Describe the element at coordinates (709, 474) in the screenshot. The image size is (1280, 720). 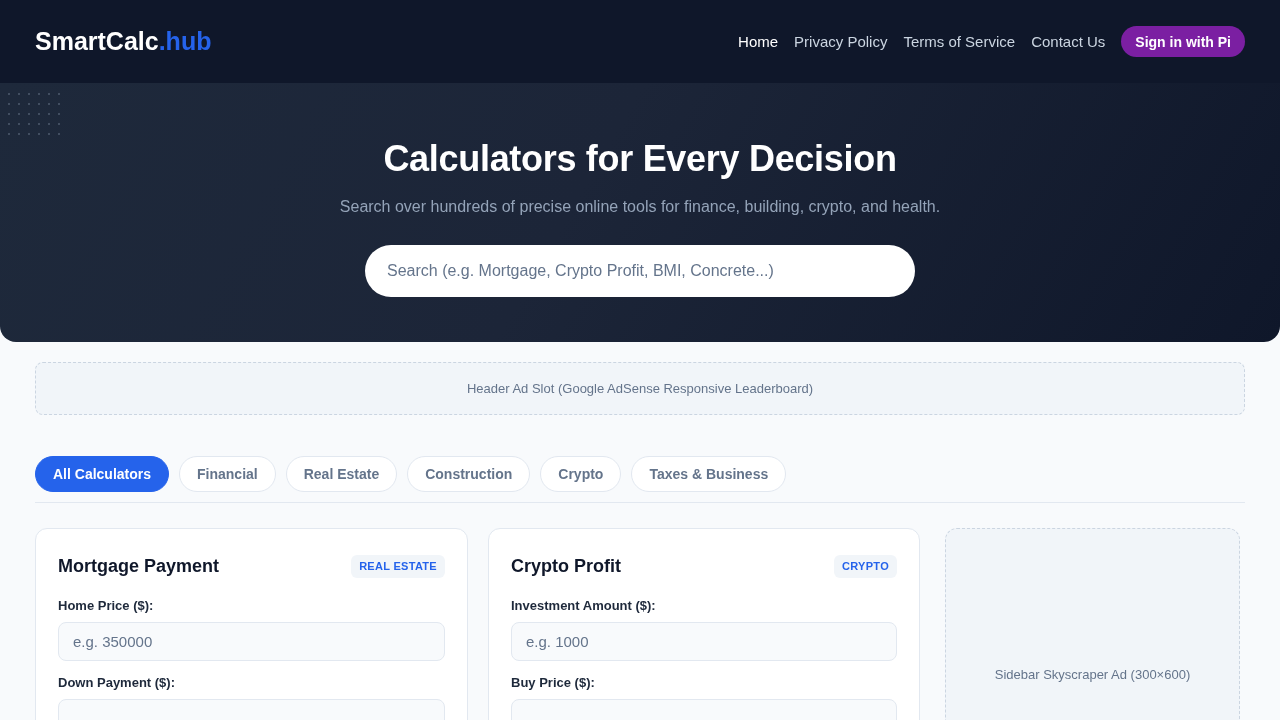
I see `category-tab: Taxes & Business` at that location.